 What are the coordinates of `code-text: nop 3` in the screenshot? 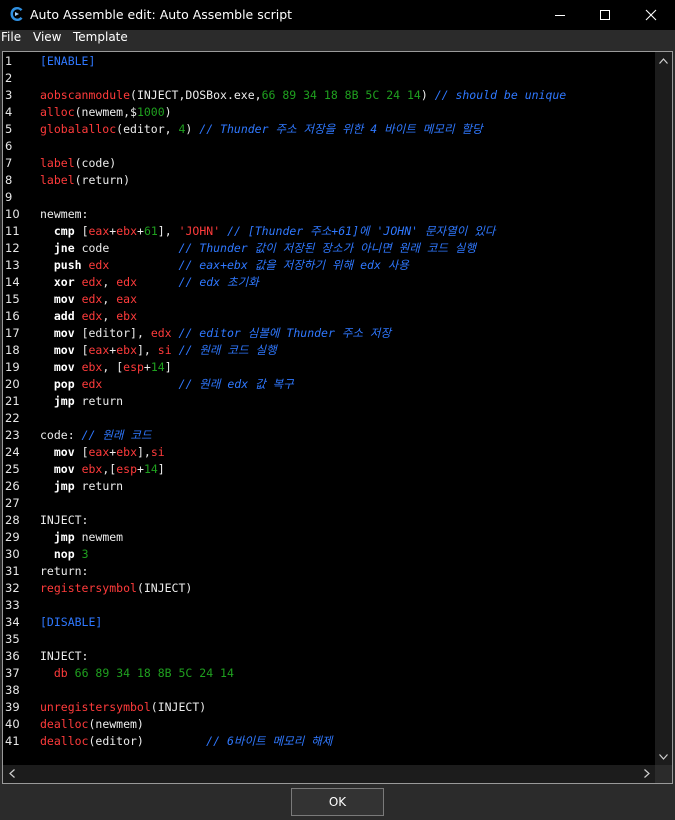 It's located at (64, 554).